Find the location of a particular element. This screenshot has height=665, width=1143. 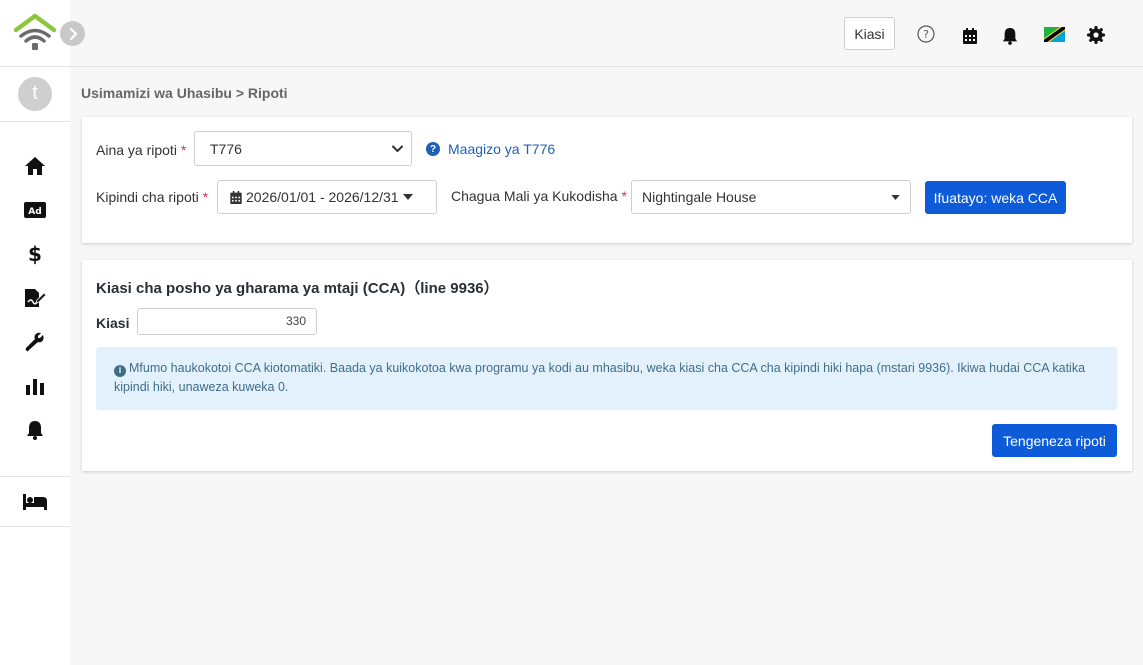

period-label: Kipindi cha ripoti * is located at coordinates (152, 197).